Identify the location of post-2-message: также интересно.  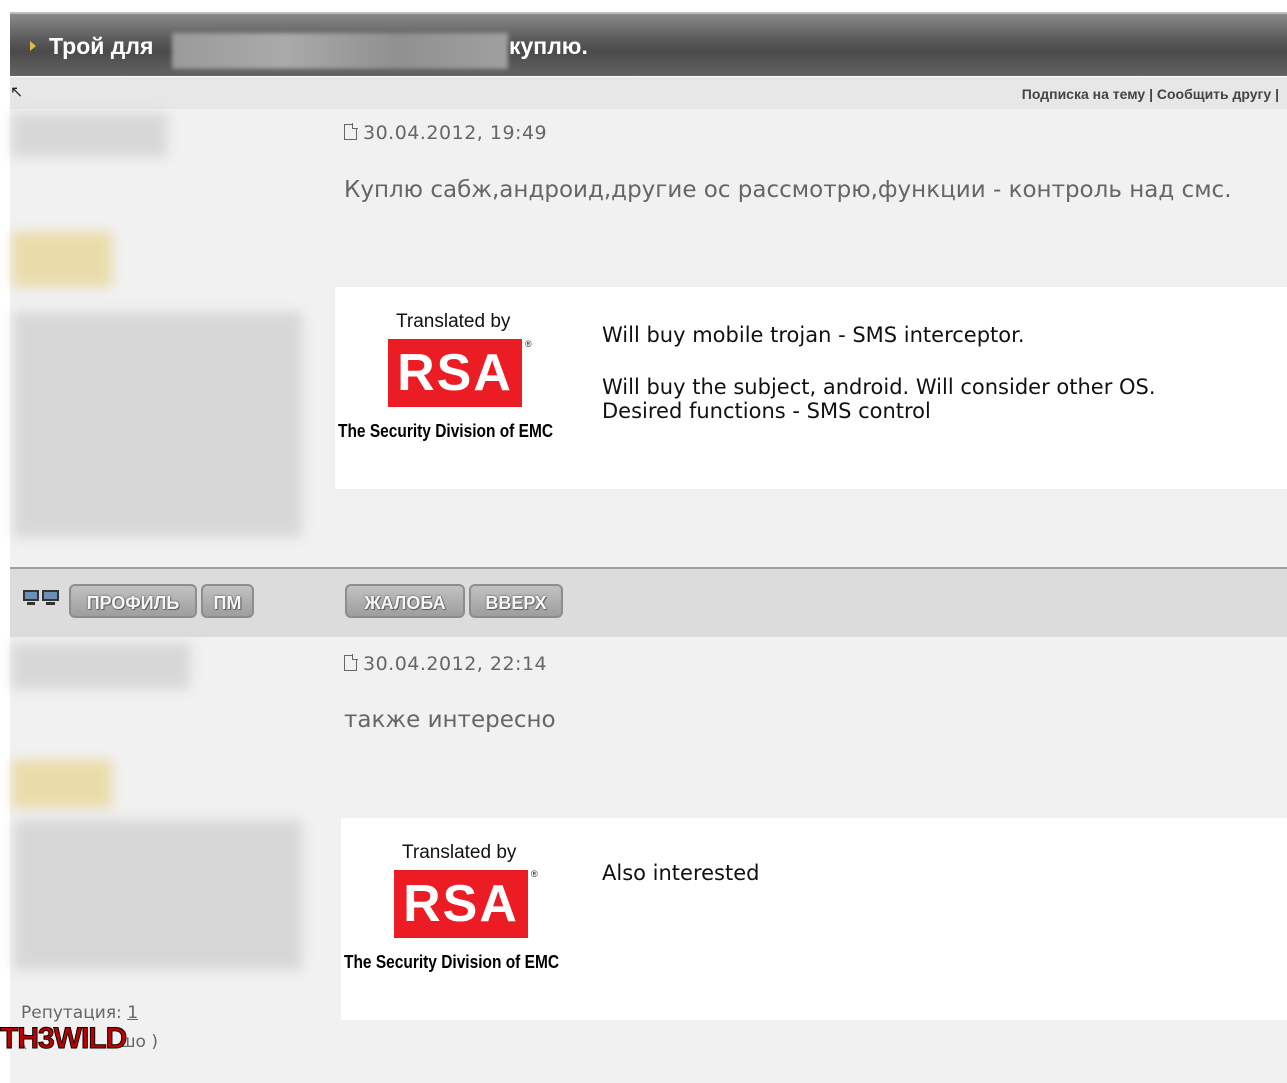
(450, 720).